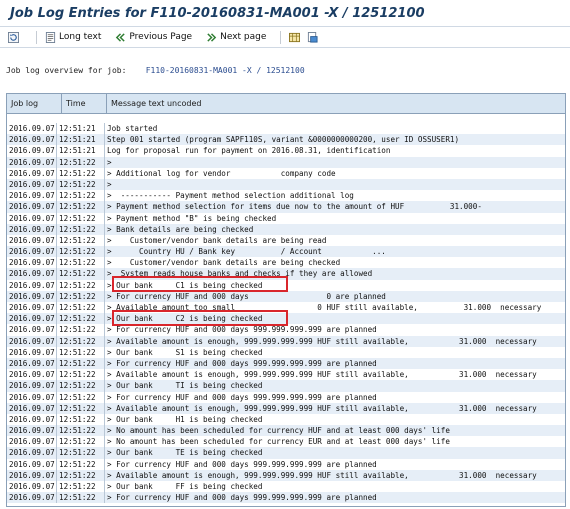 The height and width of the screenshot is (509, 570). What do you see at coordinates (161, 37) in the screenshot?
I see `previous-page-label: Previous Page` at bounding box center [161, 37].